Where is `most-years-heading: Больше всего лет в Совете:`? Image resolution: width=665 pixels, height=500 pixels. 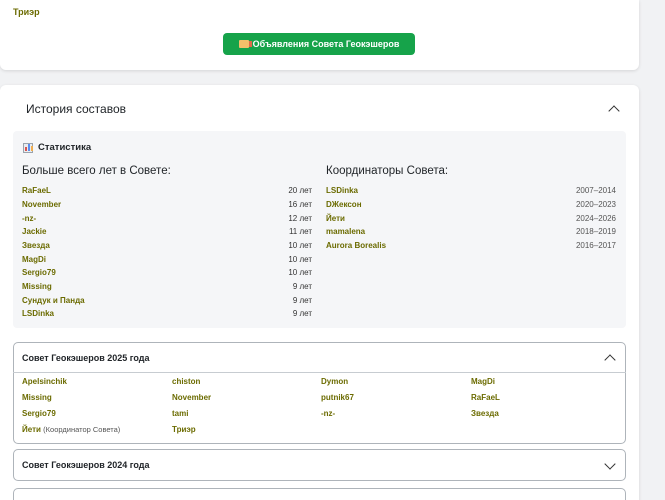
most-years-heading: Больше всего лет в Совете: is located at coordinates (96, 171).